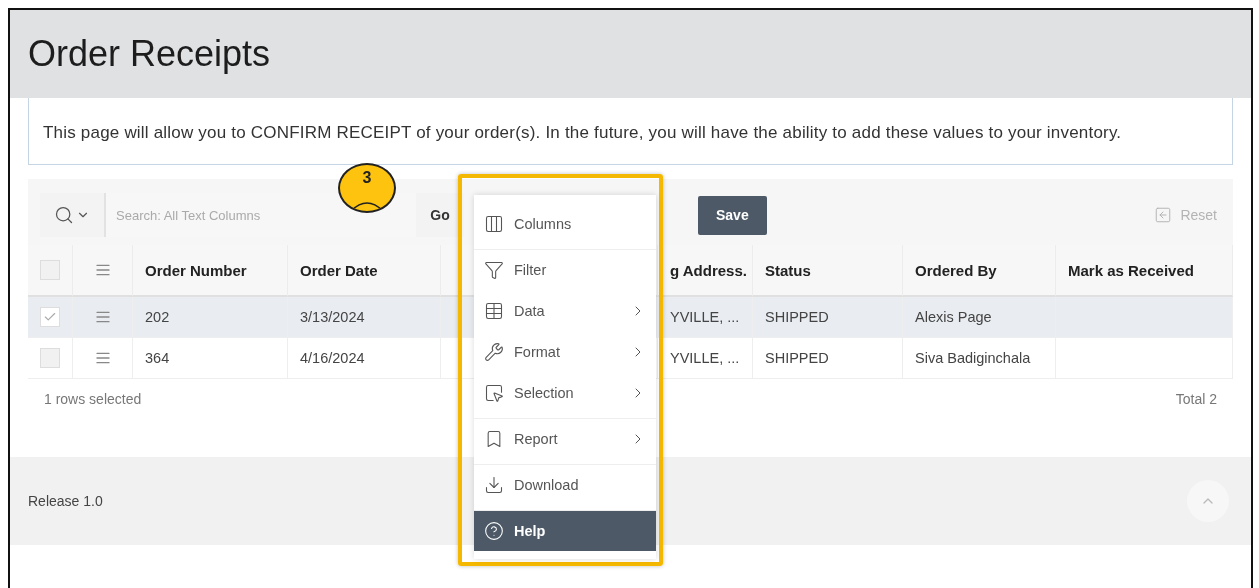 The height and width of the screenshot is (588, 1259). What do you see at coordinates (210, 317) in the screenshot?
I see `table-cell: 202` at bounding box center [210, 317].